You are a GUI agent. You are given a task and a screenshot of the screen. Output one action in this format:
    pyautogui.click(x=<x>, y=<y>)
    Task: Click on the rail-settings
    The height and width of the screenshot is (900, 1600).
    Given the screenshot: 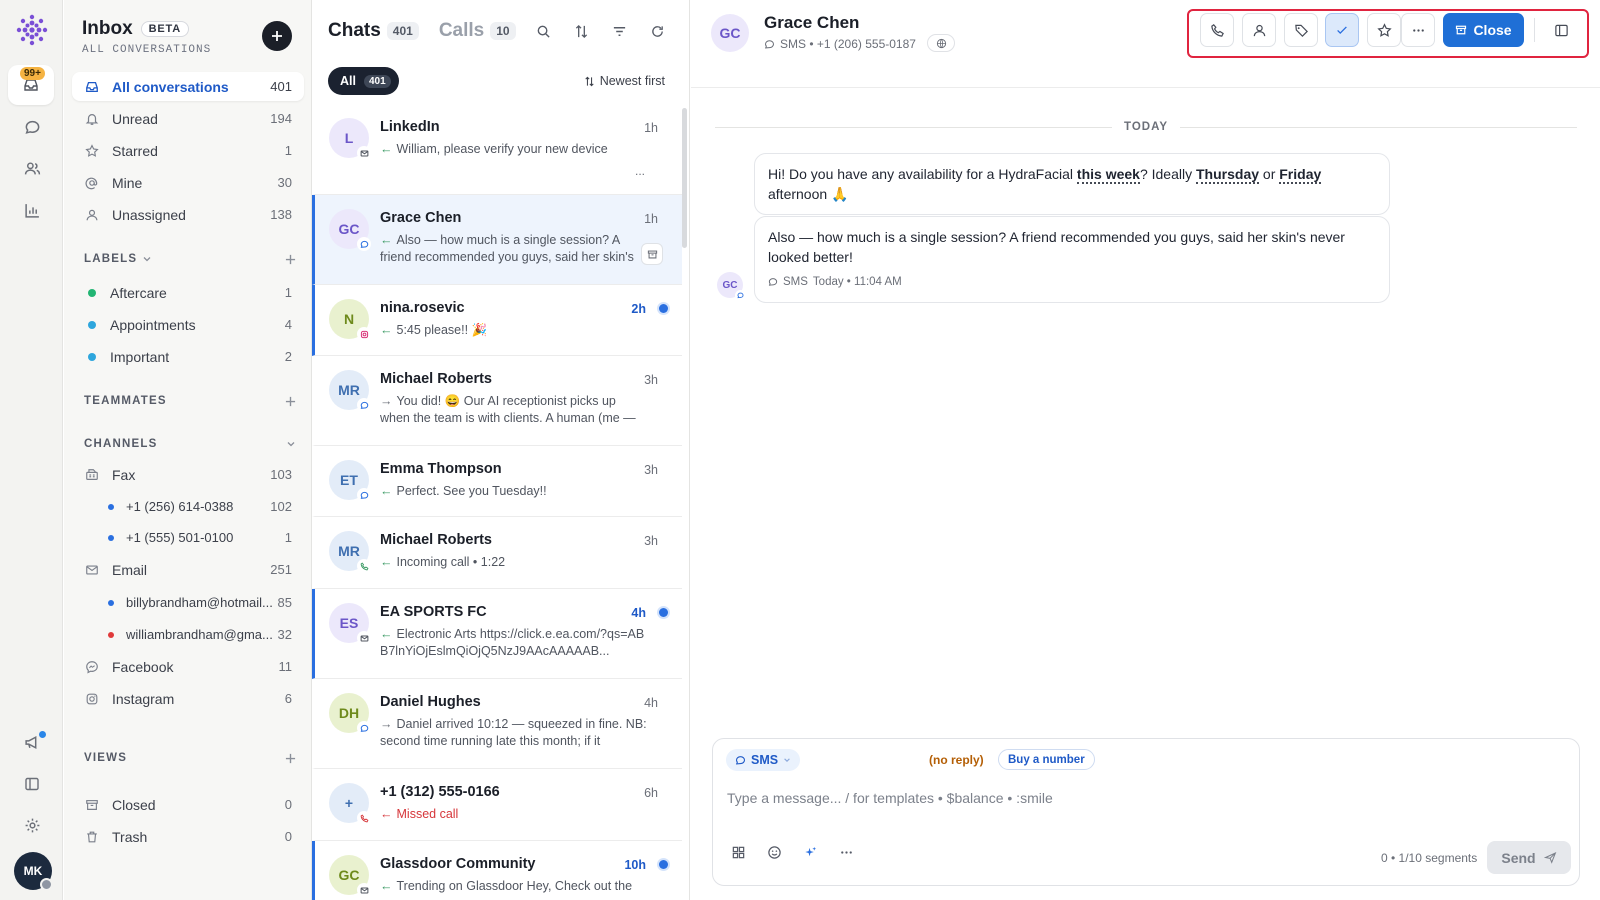 What is the action you would take?
    pyautogui.click(x=32, y=825)
    